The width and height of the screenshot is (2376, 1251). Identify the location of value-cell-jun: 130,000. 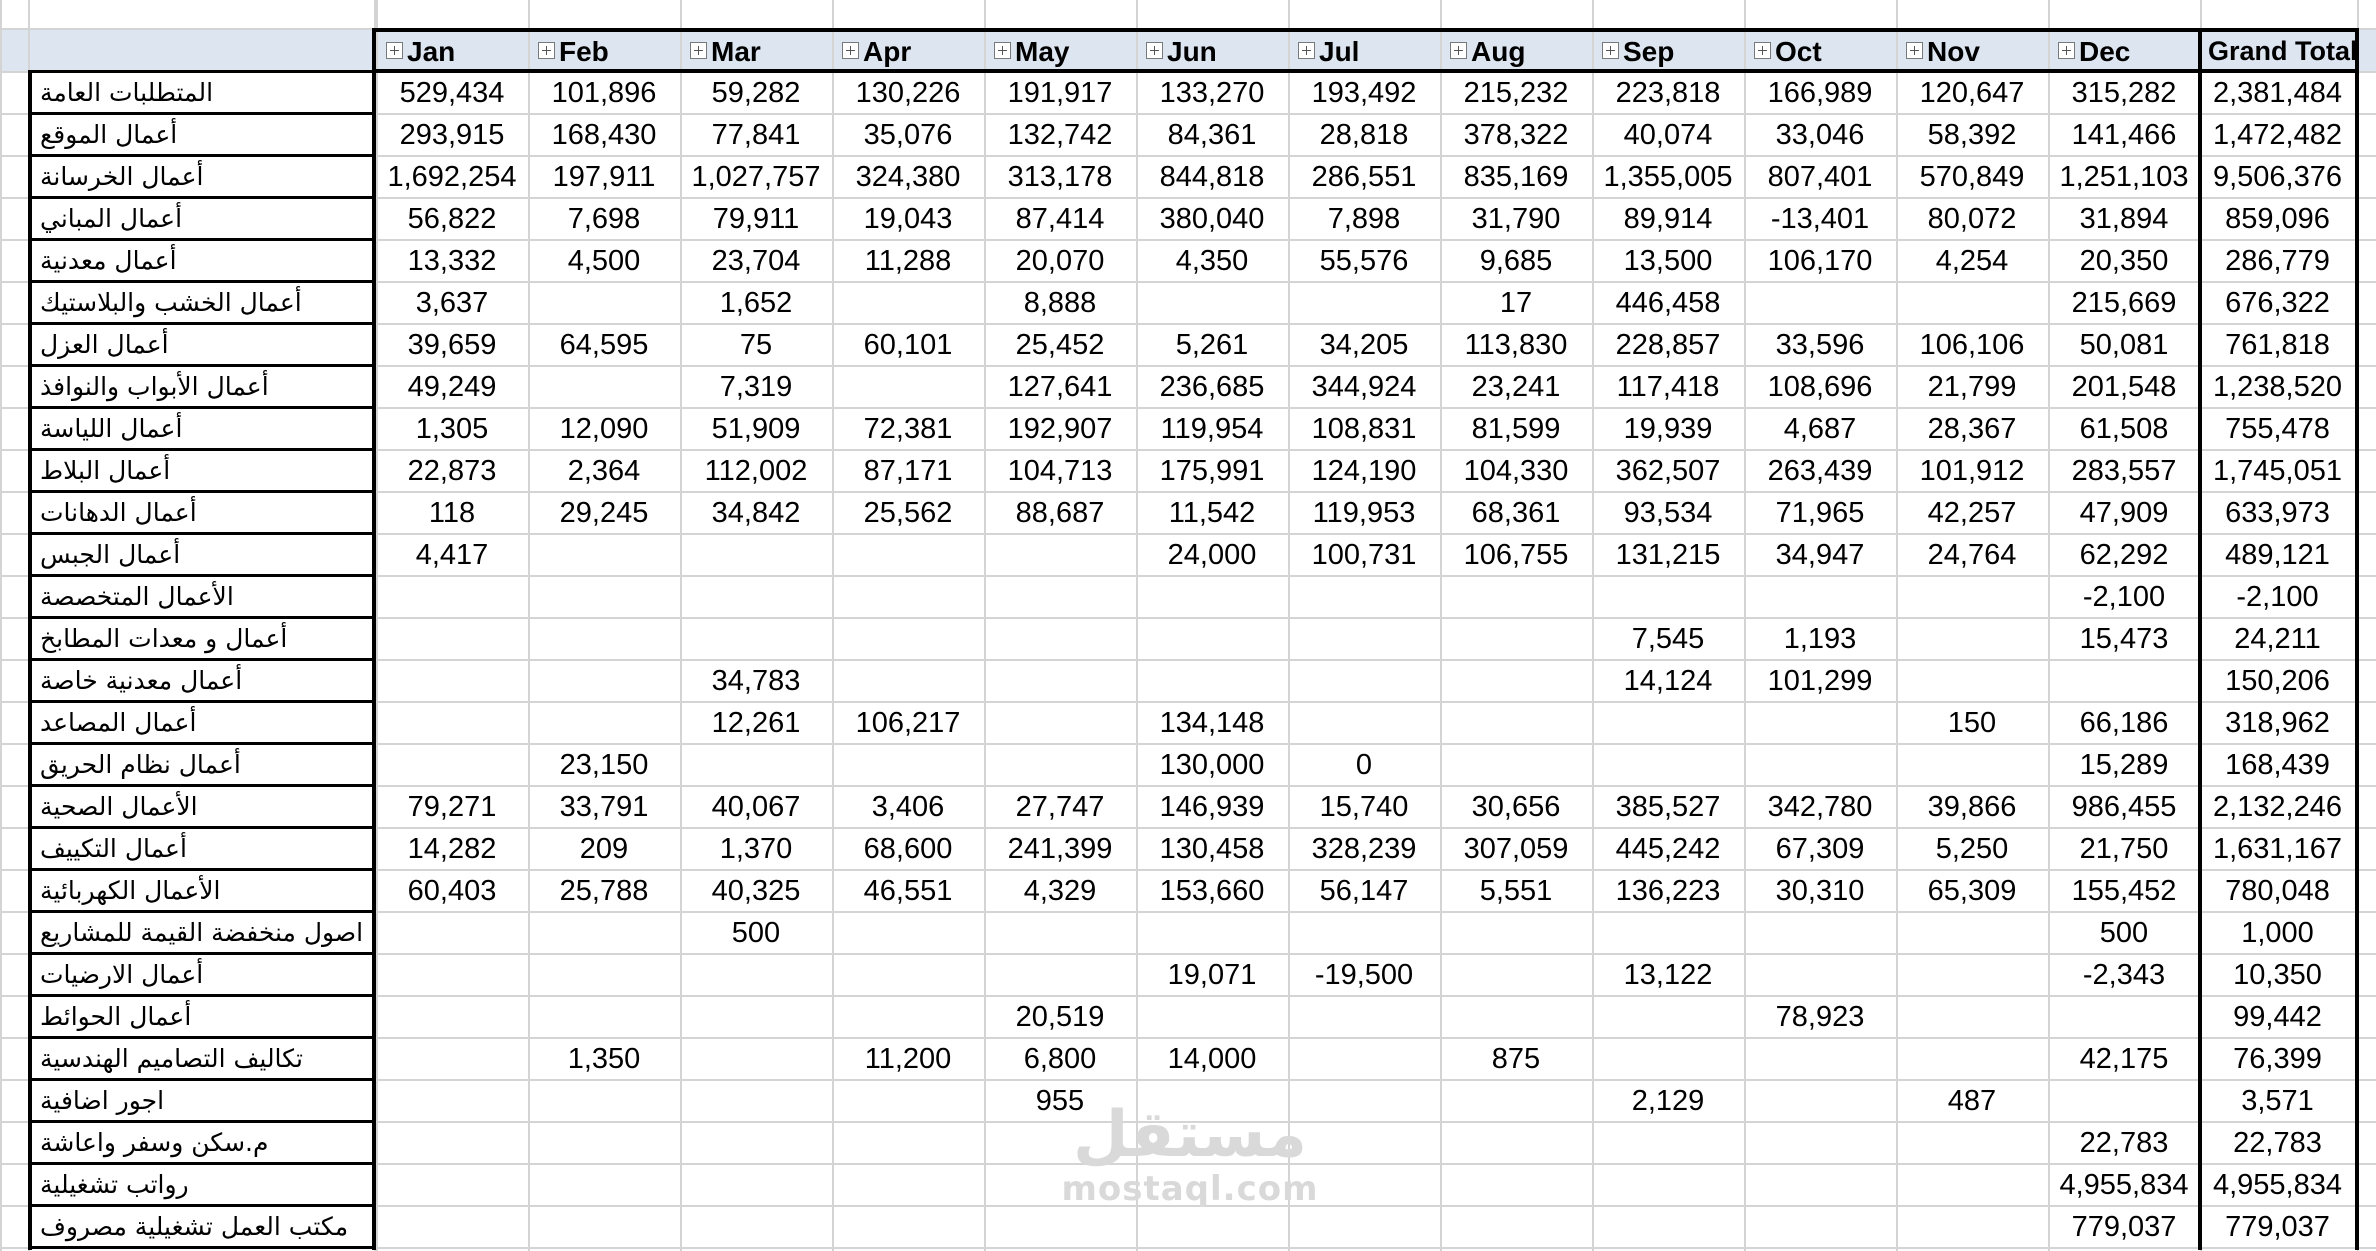
(1212, 765).